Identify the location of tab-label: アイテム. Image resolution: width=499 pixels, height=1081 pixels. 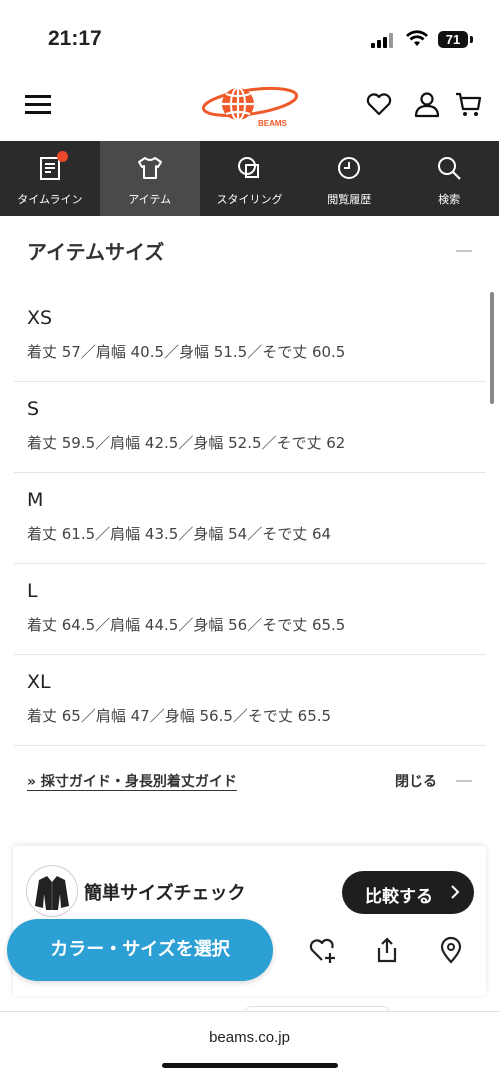
(150, 199).